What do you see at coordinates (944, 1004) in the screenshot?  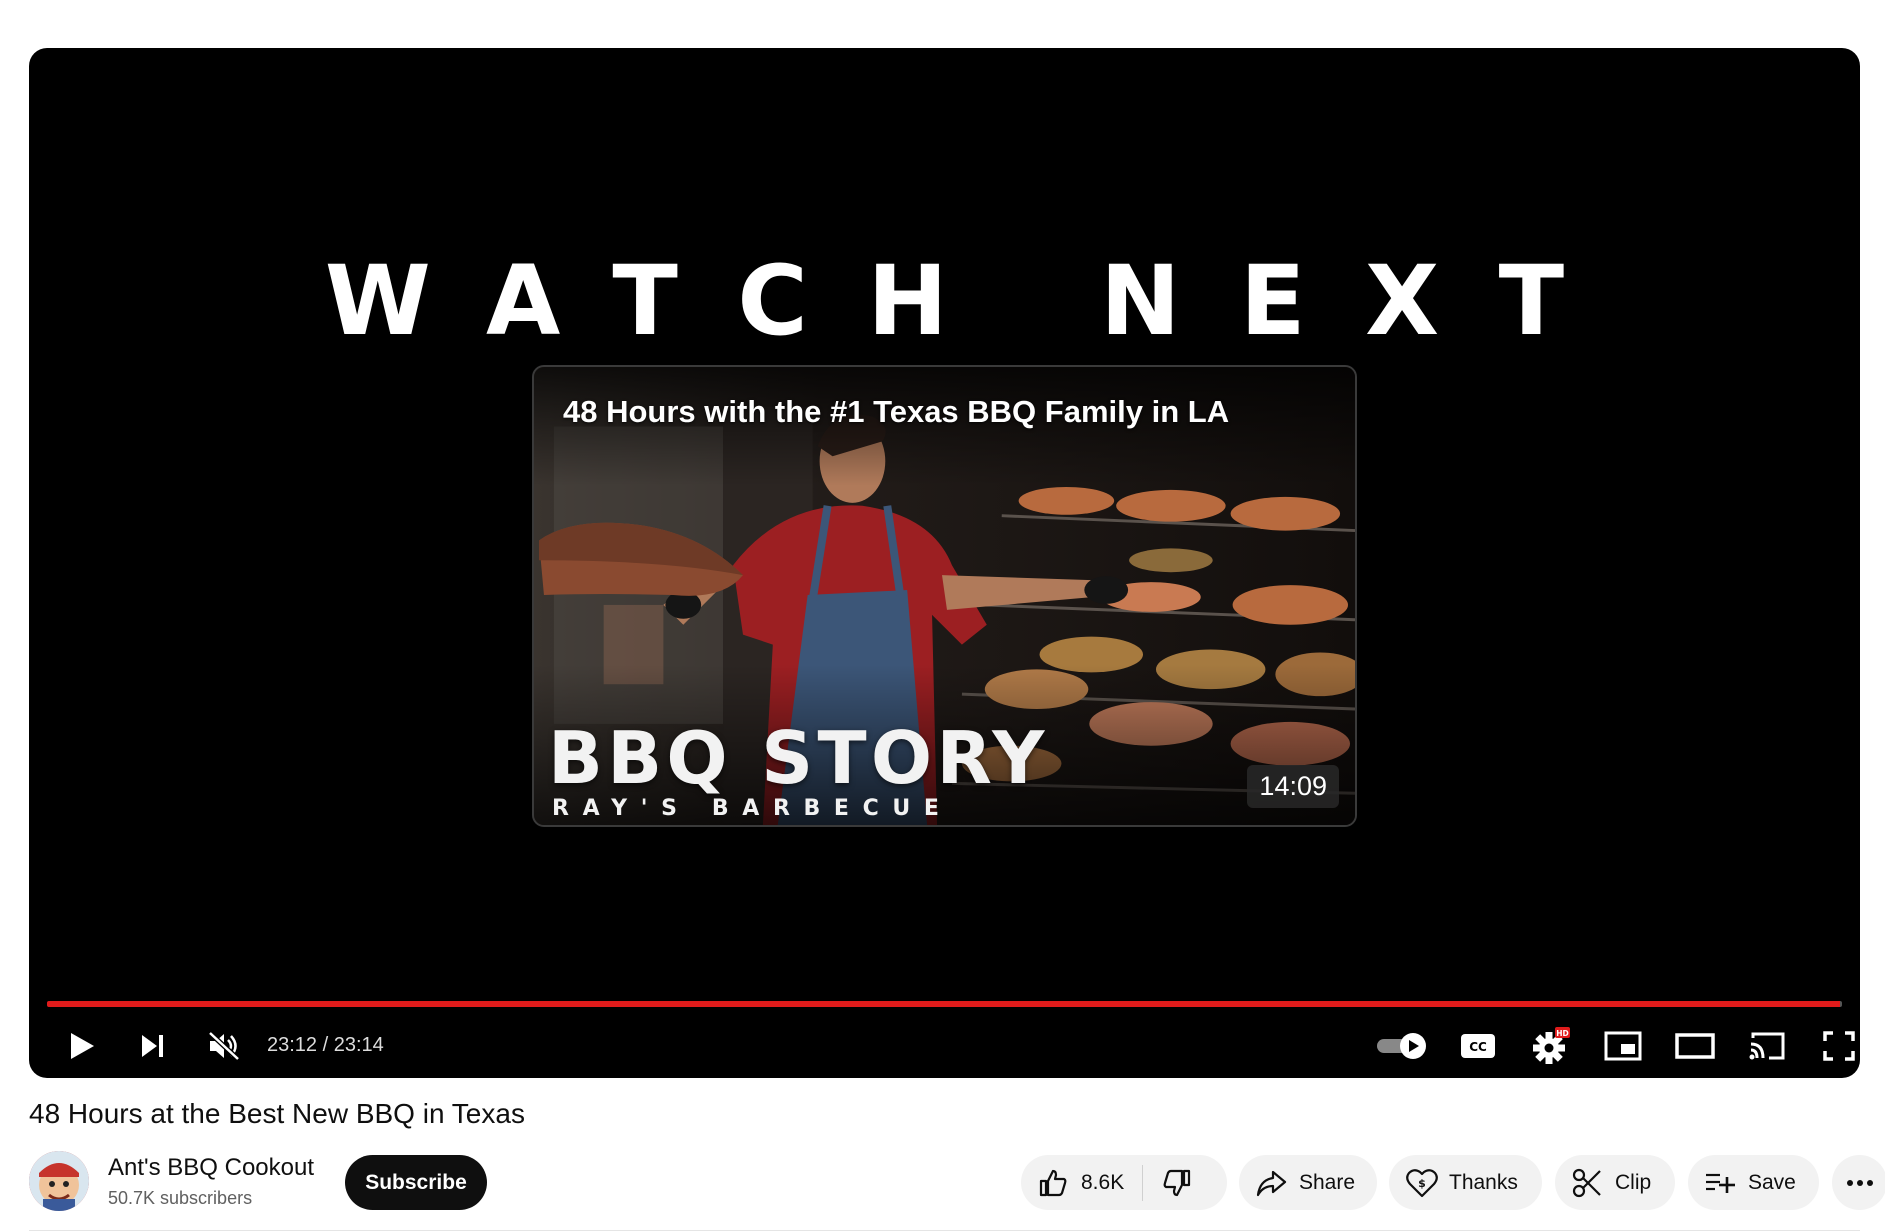 I see `progress-bar` at bounding box center [944, 1004].